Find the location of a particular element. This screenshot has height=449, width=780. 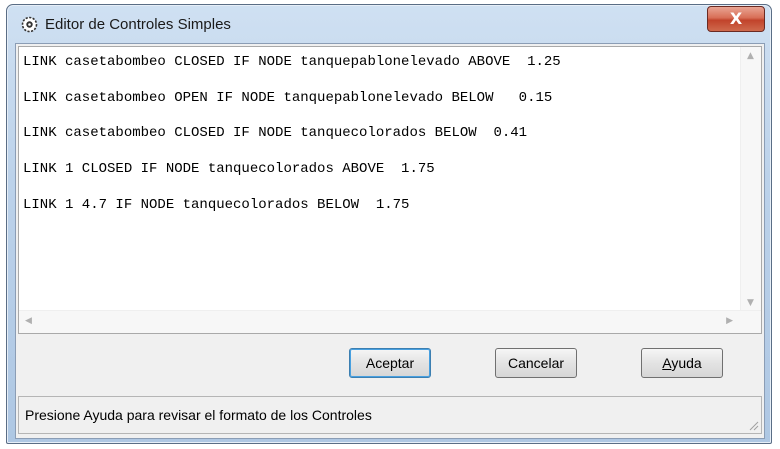

help-button: Ayuda is located at coordinates (682, 363).